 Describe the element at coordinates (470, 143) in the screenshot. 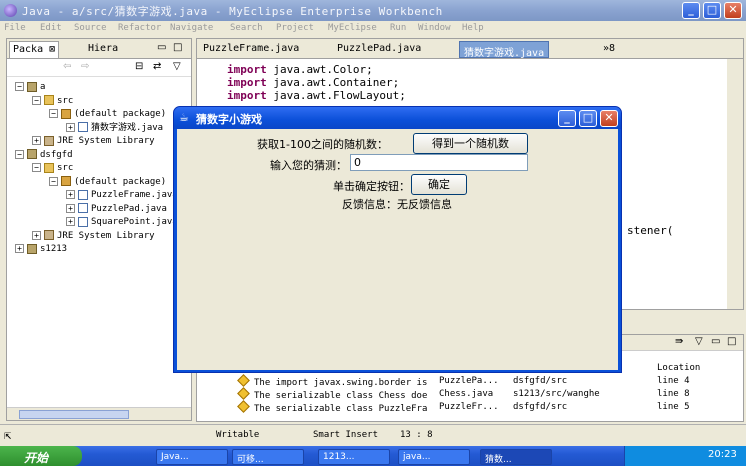

I see `get-random-button: 得到一个随机数` at that location.